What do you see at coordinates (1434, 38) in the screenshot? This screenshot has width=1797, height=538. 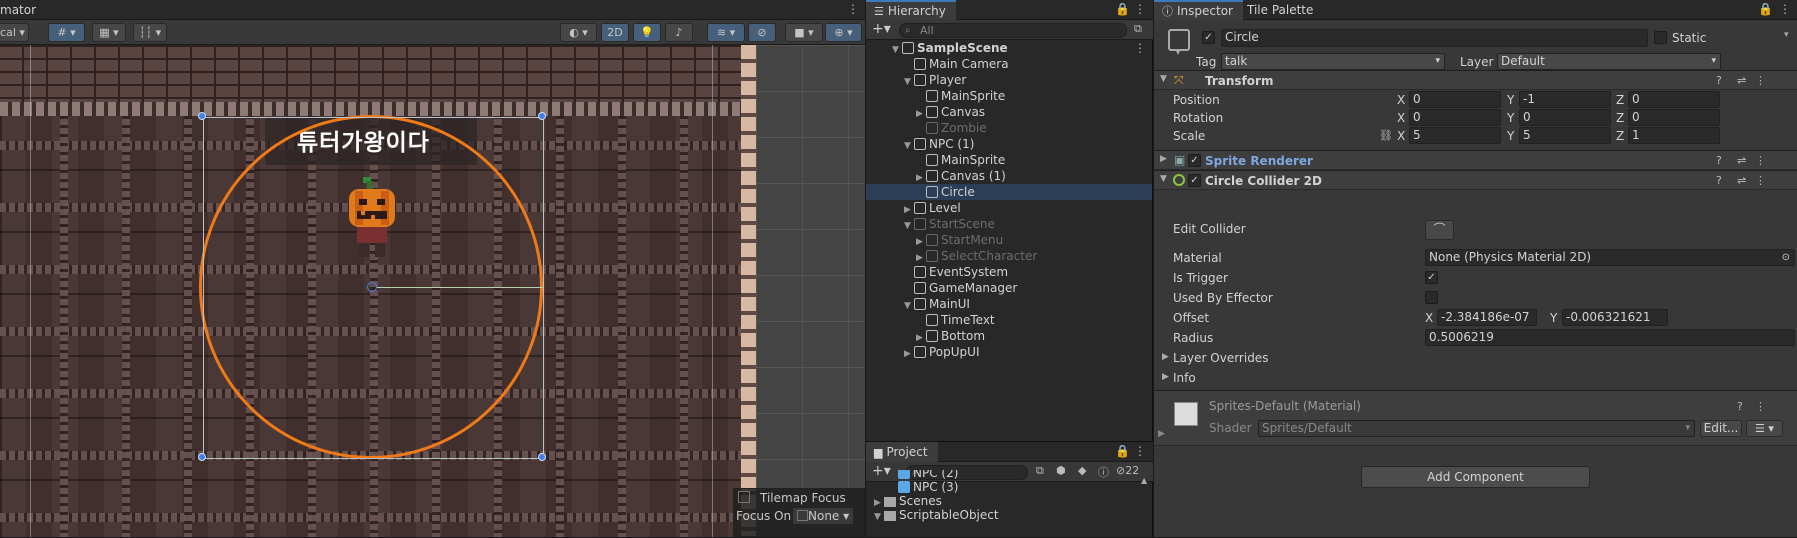 I see `object-name-input: Circle` at bounding box center [1434, 38].